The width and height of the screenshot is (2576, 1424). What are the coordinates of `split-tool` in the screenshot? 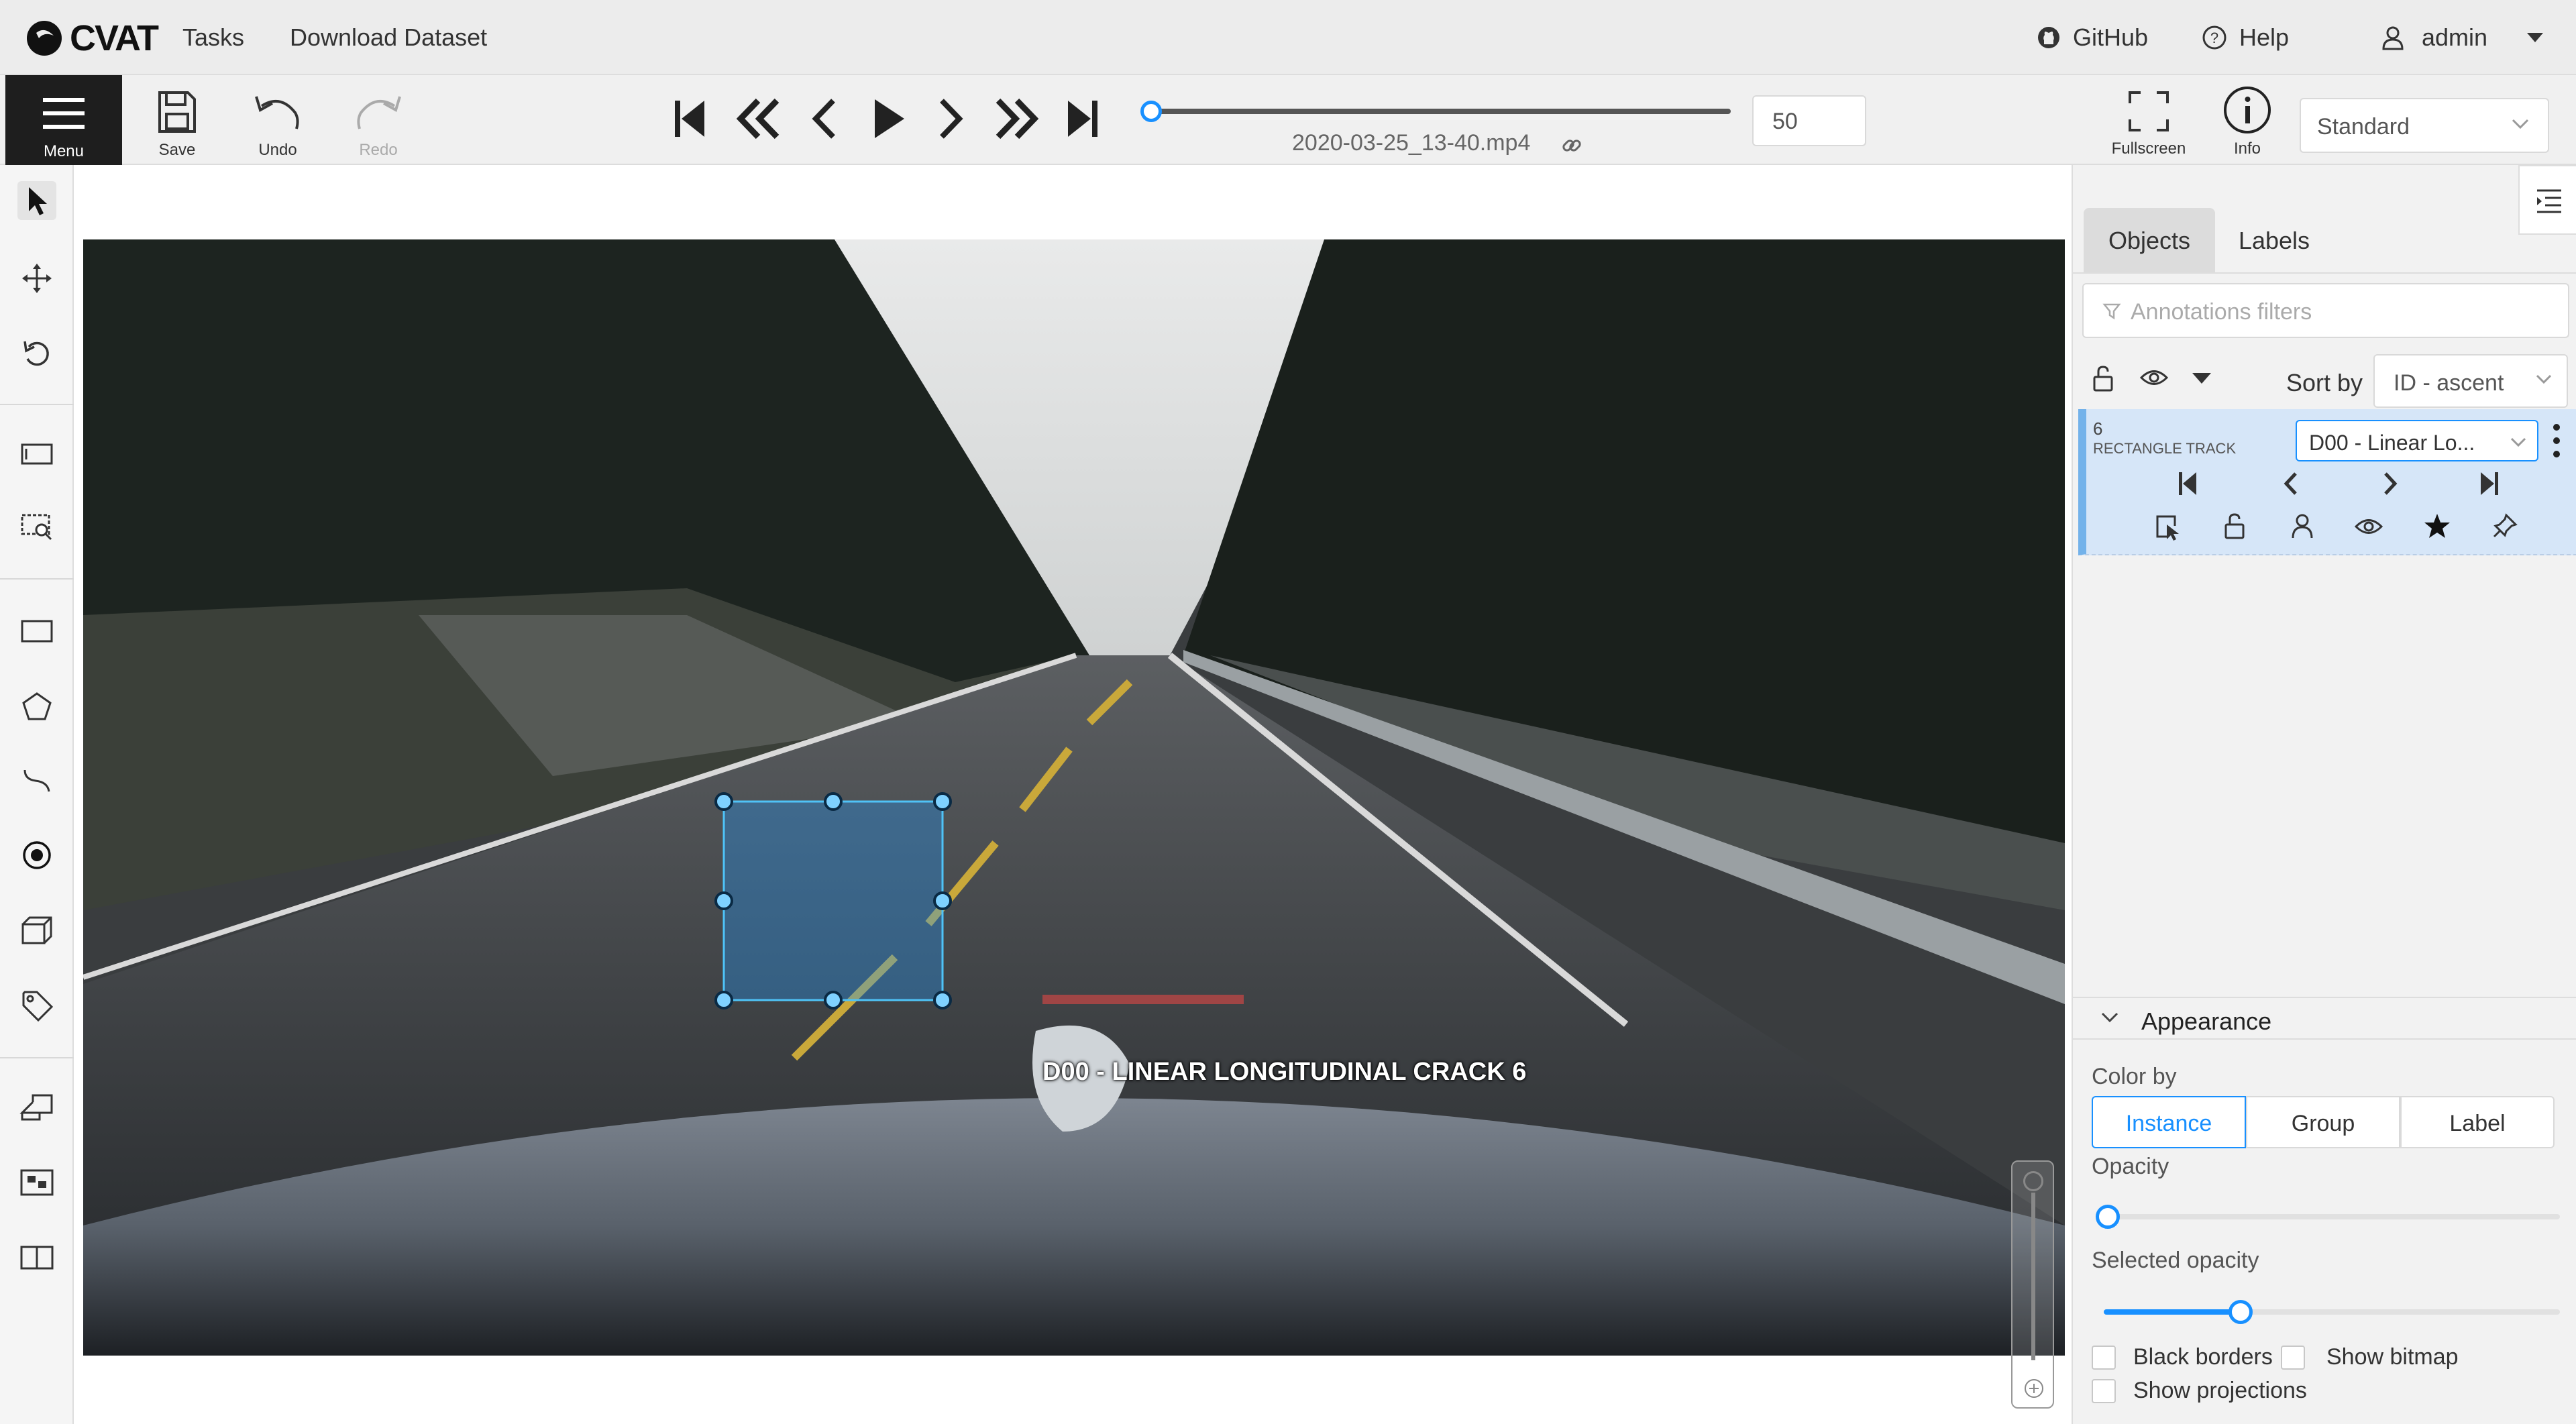 It's located at (36, 1258).